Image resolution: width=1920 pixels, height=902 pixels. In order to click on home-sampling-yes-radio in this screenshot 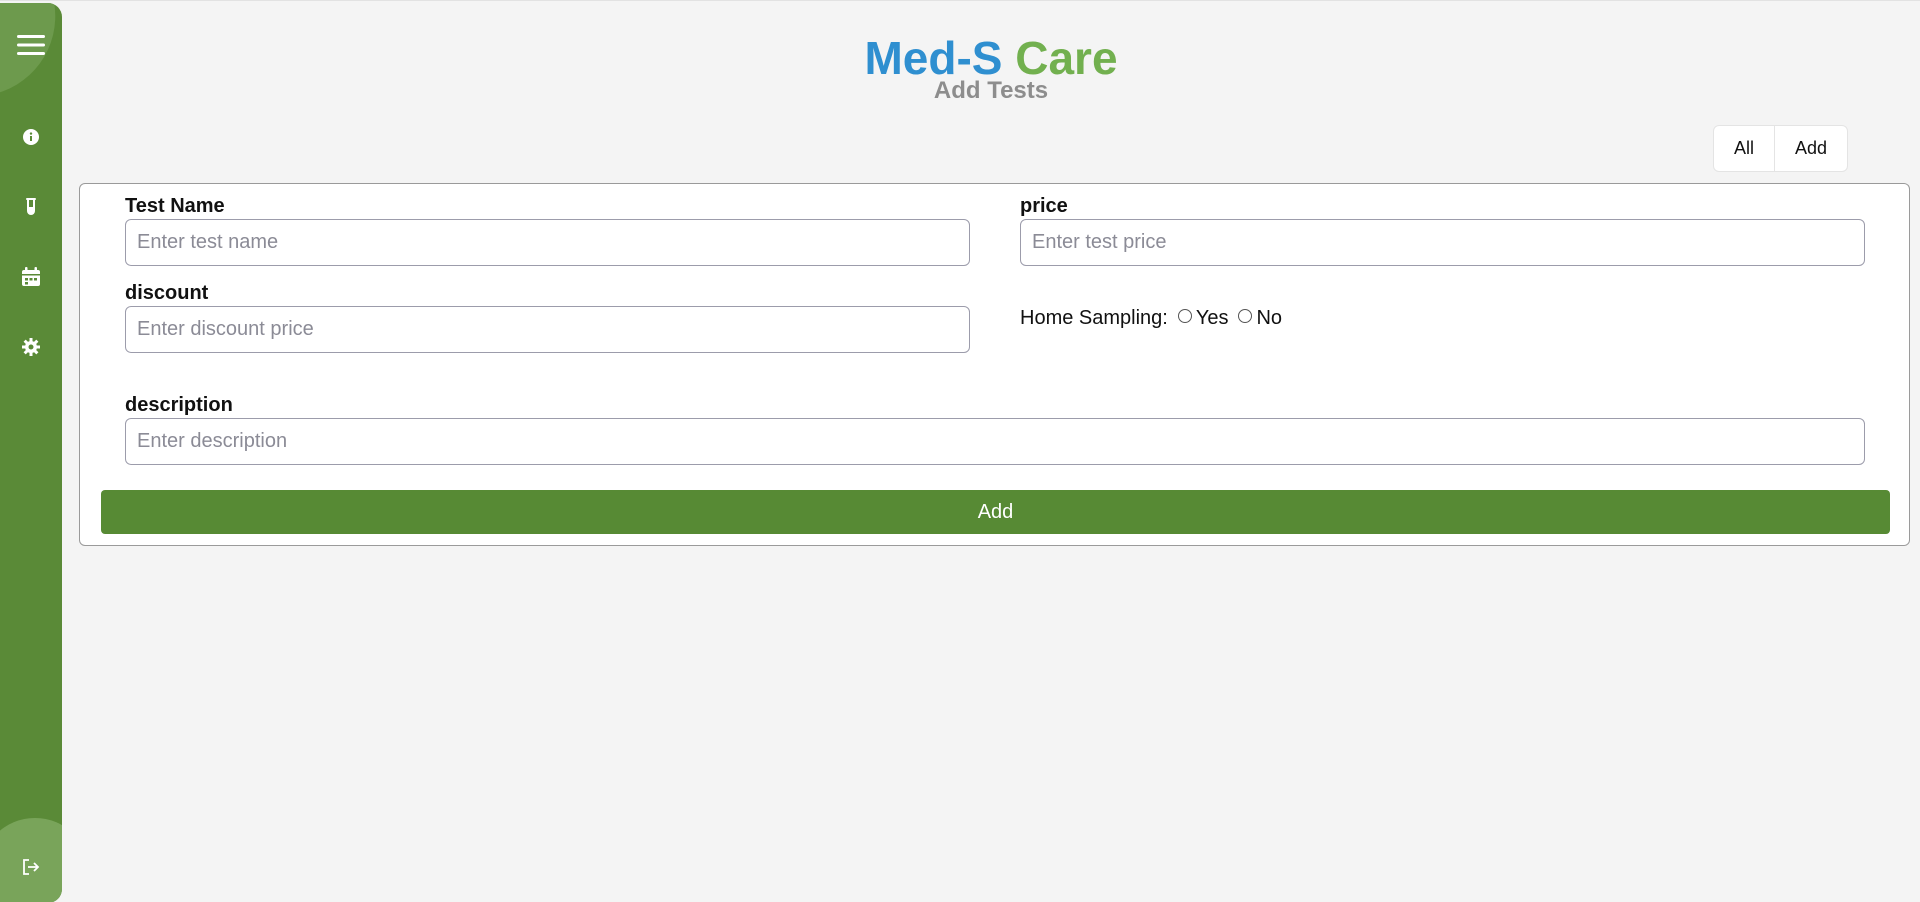, I will do `click(1184, 315)`.